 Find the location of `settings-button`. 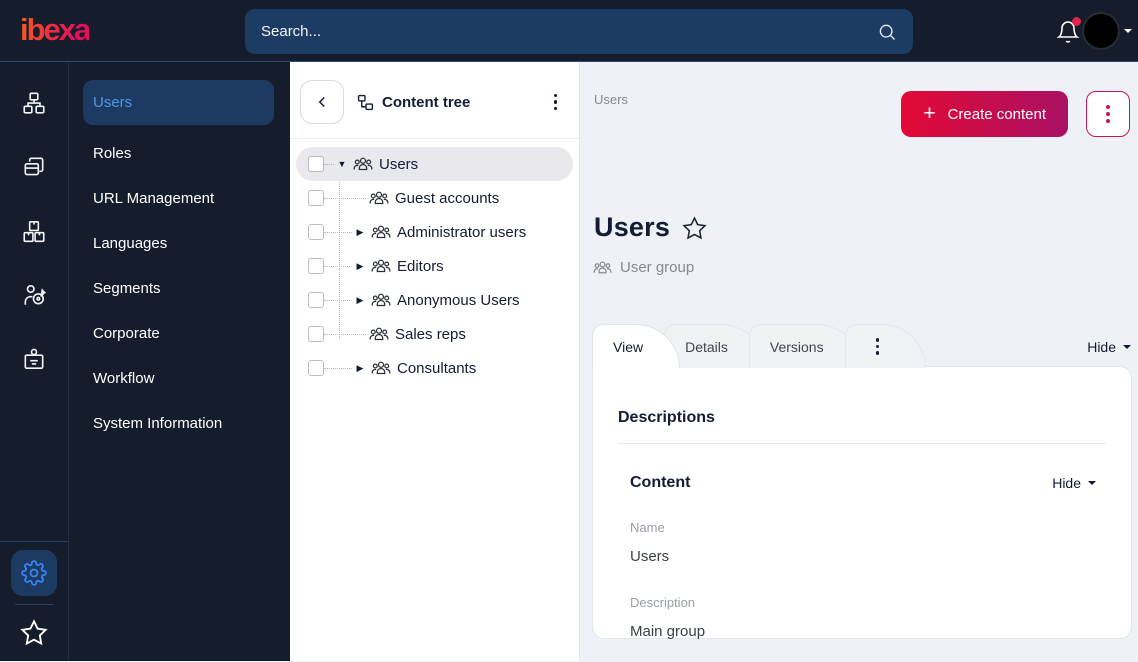

settings-button is located at coordinates (34, 573).